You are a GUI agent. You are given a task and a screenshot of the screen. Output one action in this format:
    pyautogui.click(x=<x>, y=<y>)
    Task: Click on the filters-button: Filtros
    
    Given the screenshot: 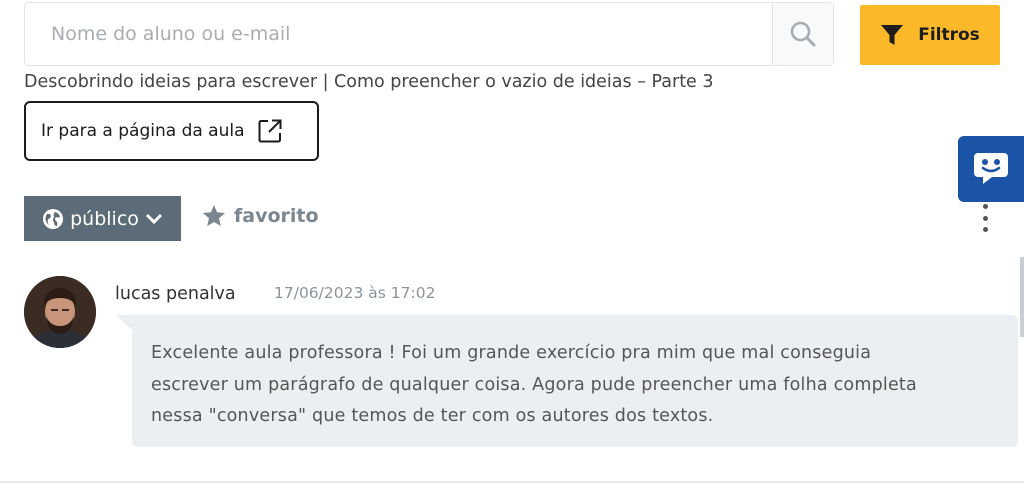 What is the action you would take?
    pyautogui.click(x=930, y=35)
    